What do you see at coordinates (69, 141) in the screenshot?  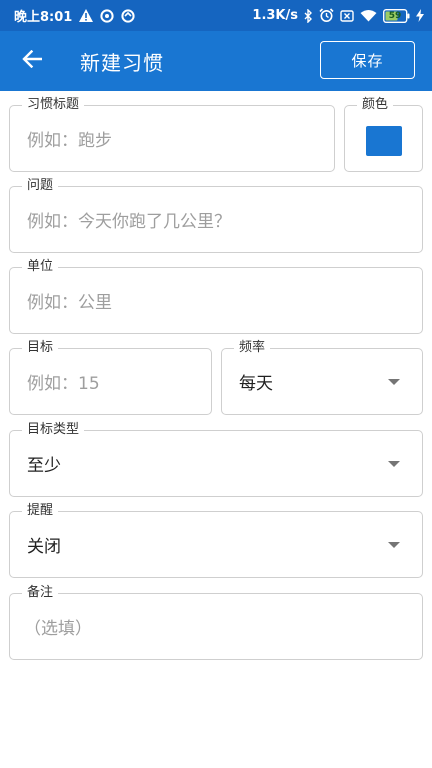 I see `habit-title-placeholder: 例如：跑步` at bounding box center [69, 141].